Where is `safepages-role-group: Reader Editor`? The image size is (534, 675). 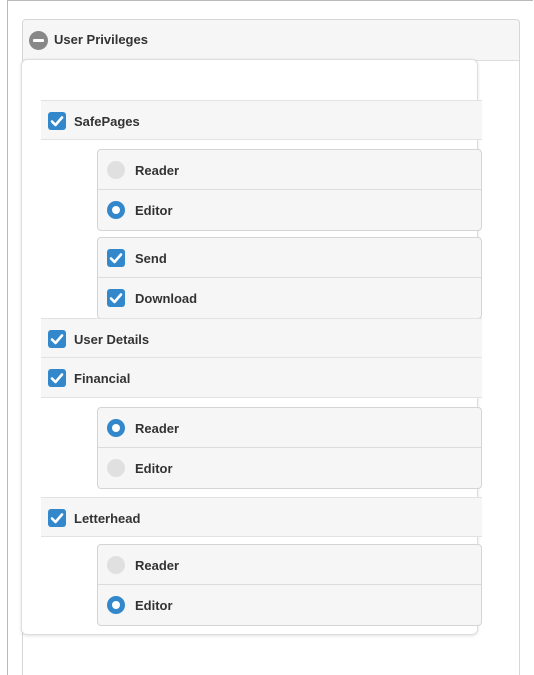
safepages-role-group: Reader Editor is located at coordinates (289, 190).